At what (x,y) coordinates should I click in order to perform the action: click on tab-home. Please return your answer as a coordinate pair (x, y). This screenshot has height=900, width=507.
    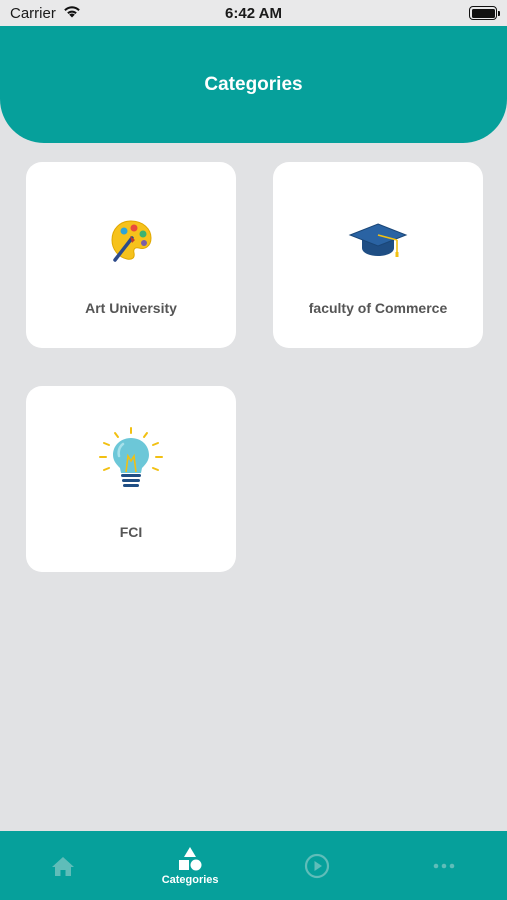
    Looking at the image, I should click on (63, 865).